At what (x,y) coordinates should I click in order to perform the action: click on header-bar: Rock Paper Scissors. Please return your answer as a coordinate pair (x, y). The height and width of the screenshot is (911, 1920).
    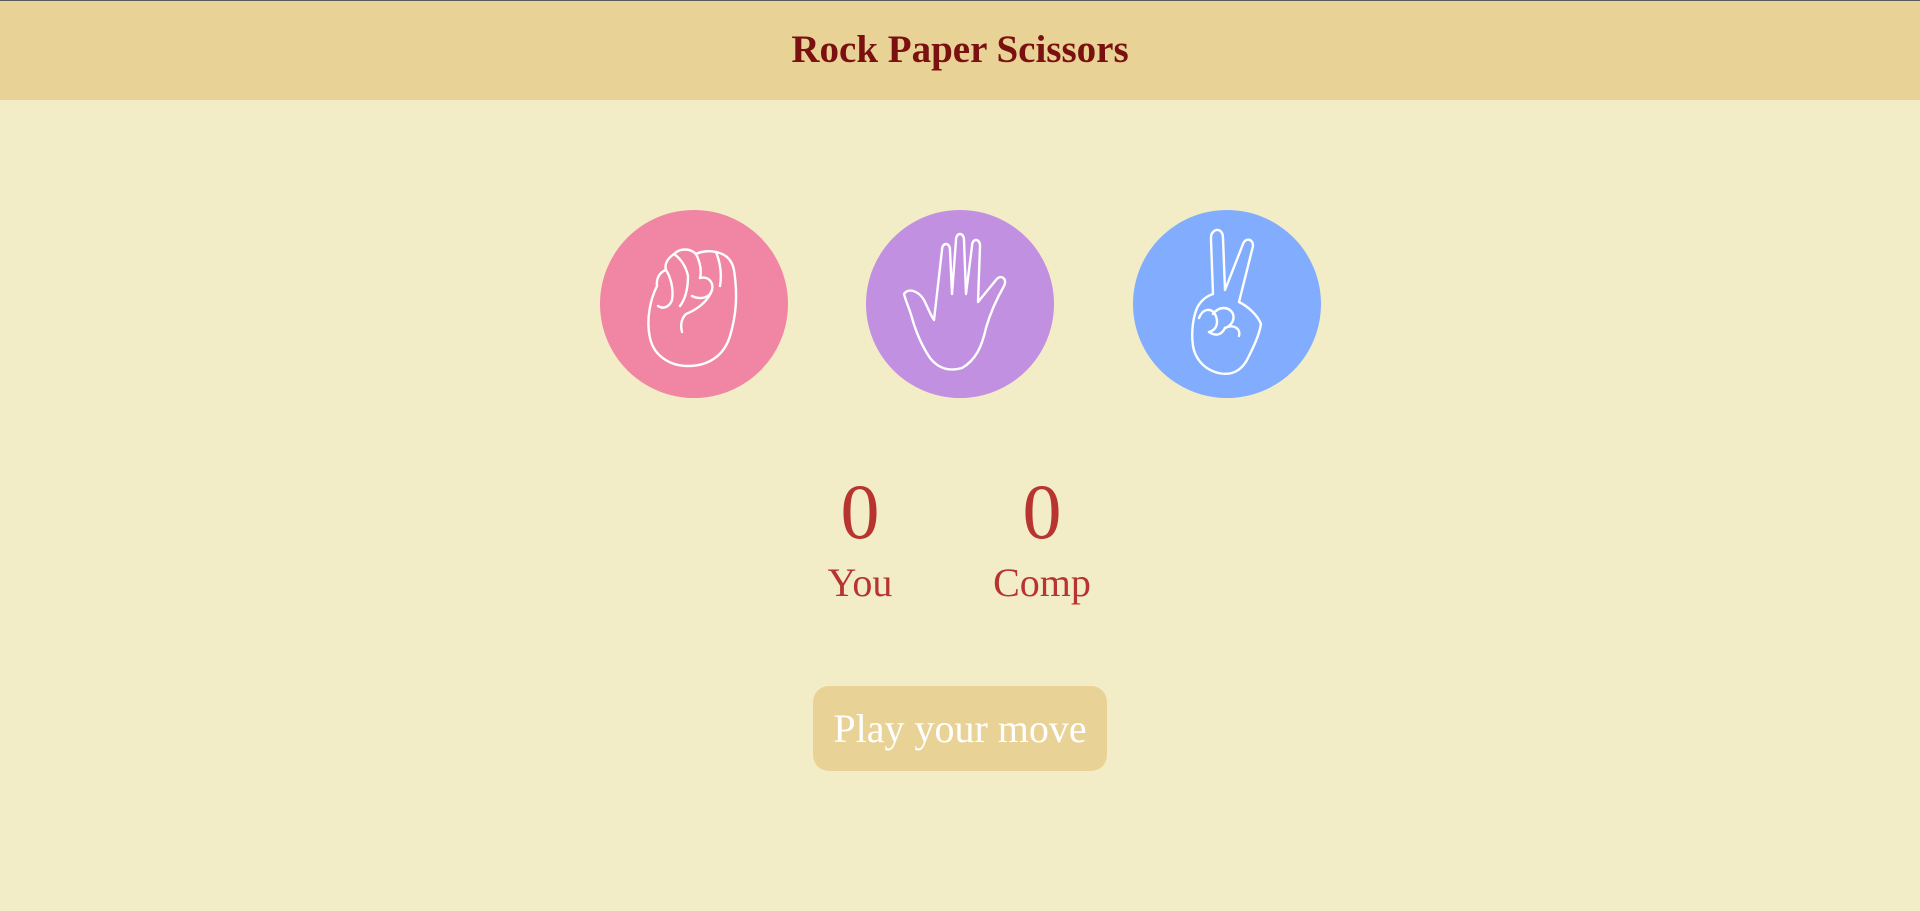
    Looking at the image, I should click on (960, 50).